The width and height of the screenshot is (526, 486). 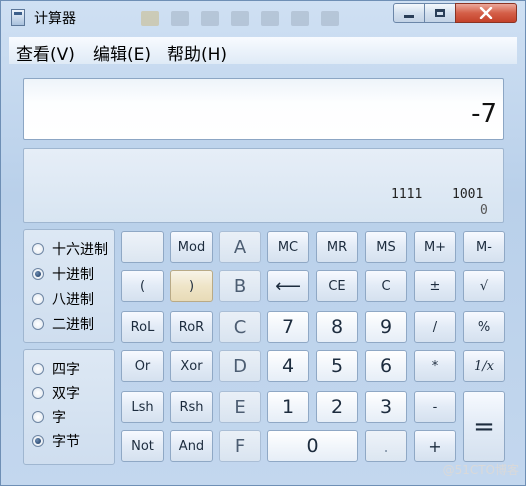 What do you see at coordinates (386, 247) in the screenshot?
I see `ms-button: MS` at bounding box center [386, 247].